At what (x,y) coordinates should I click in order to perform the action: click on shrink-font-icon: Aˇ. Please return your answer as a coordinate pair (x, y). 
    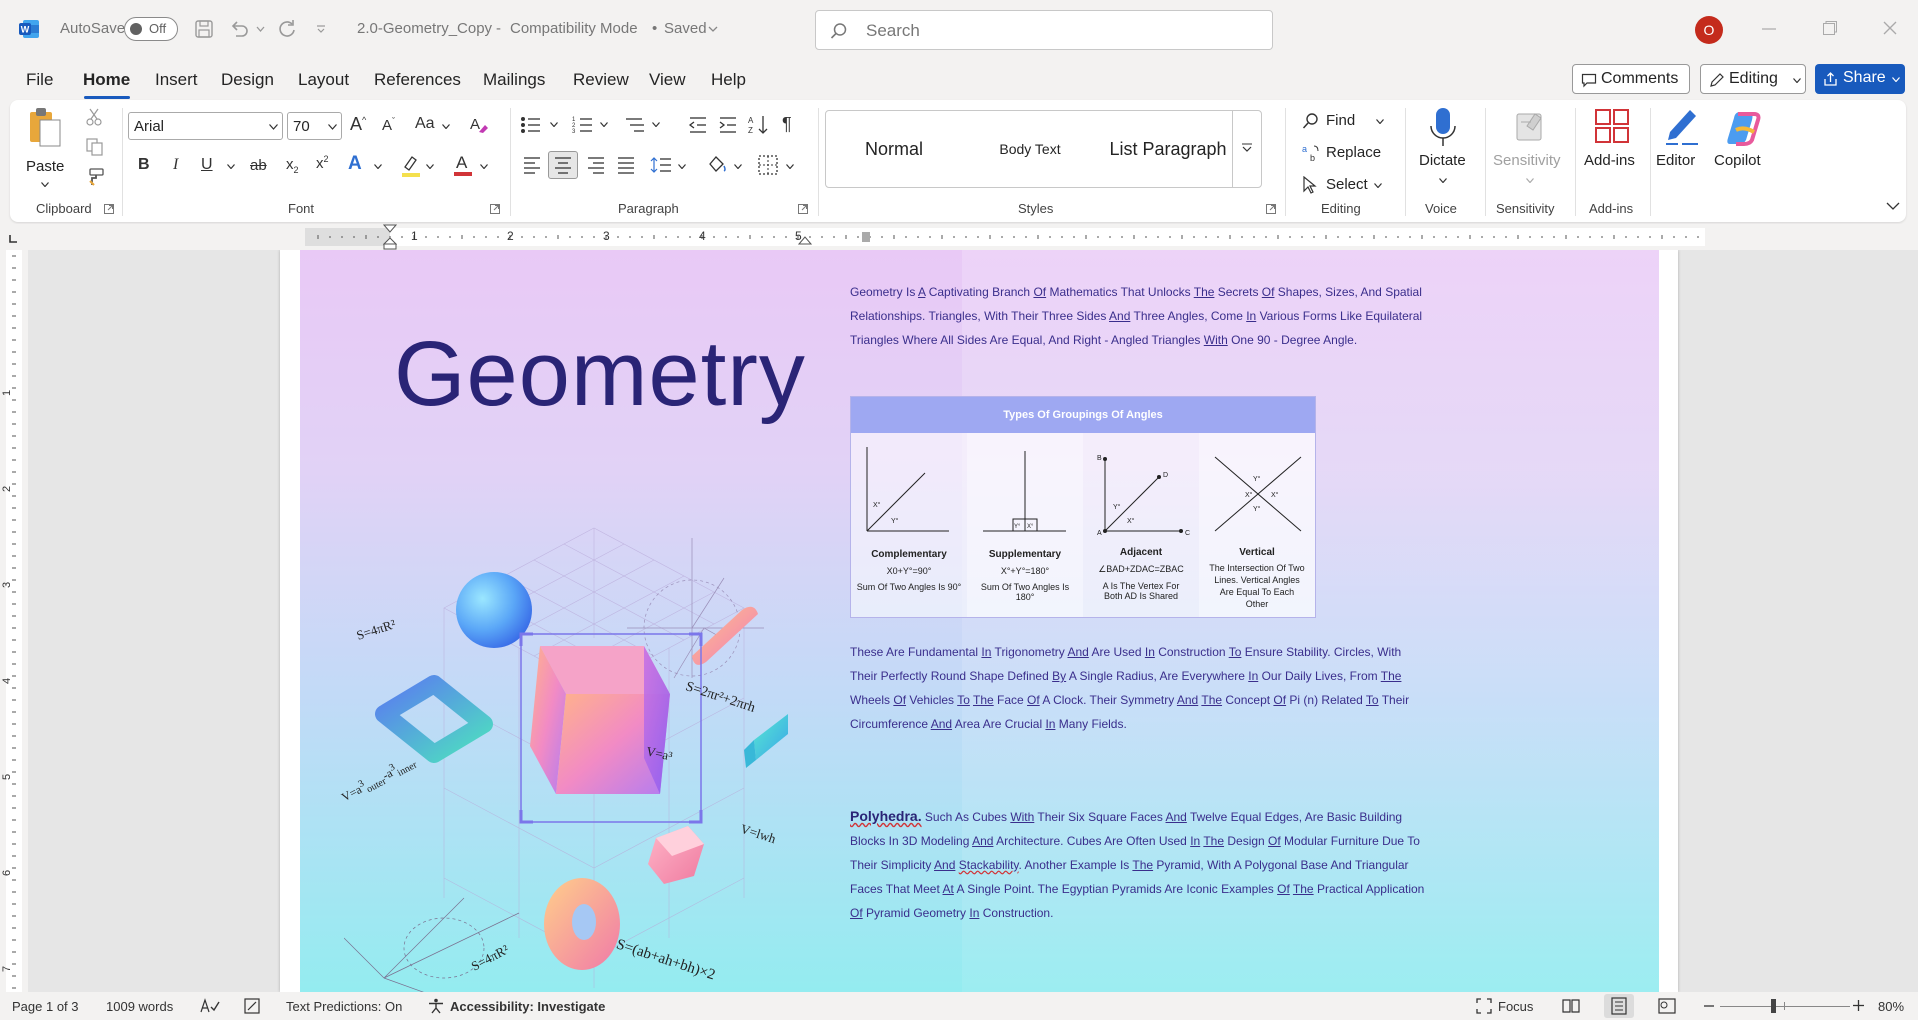
    Looking at the image, I should click on (388, 125).